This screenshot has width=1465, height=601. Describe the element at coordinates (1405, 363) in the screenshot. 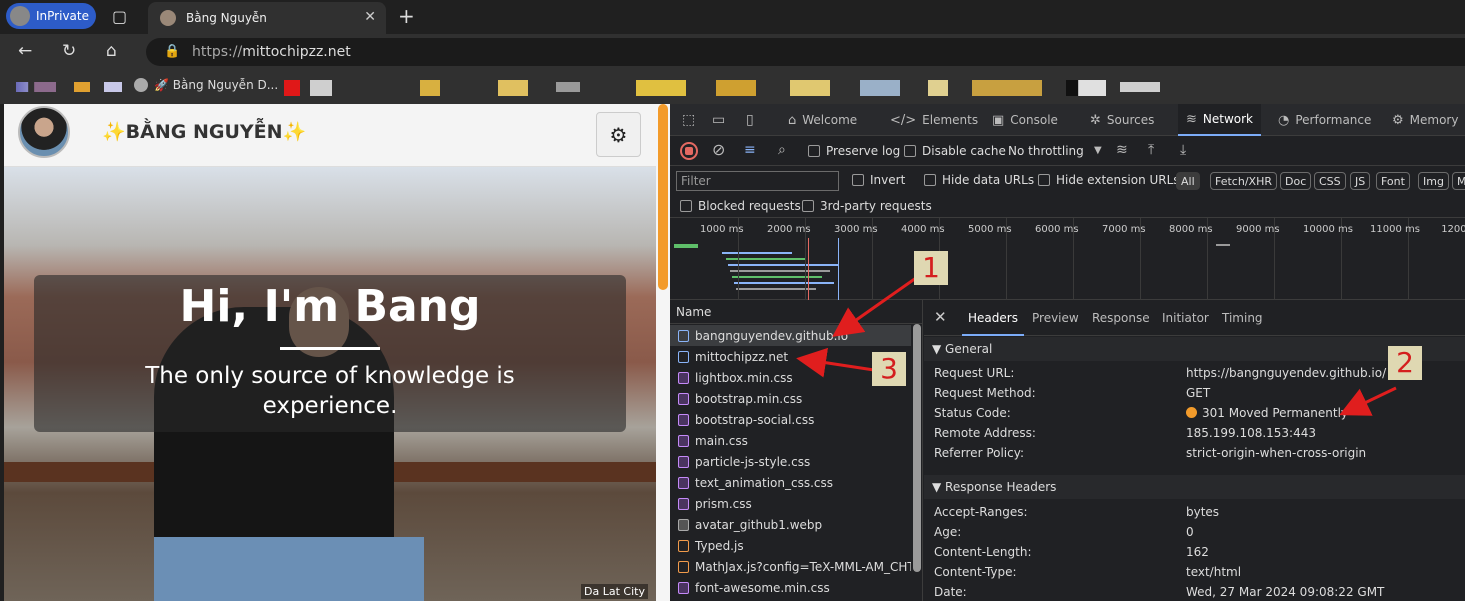

I see `annotation-number-2: 2` at that location.